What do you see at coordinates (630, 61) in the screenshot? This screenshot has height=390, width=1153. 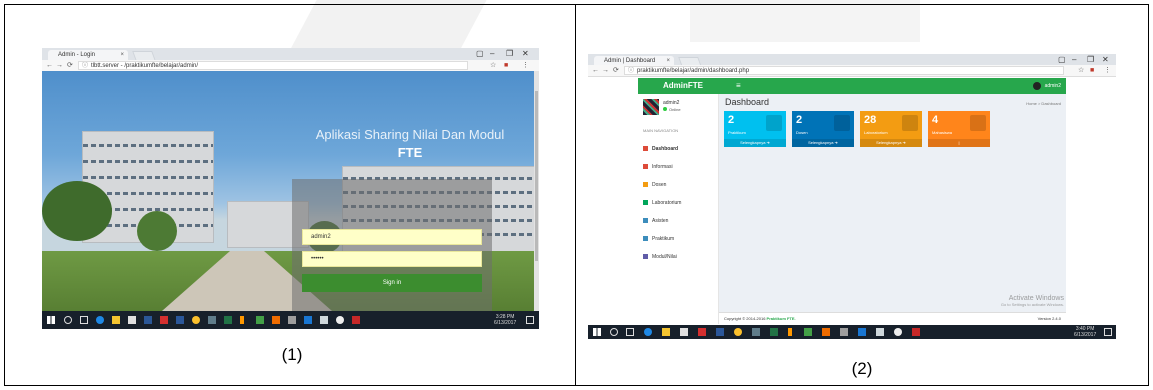 I see `browser-tab-title: Admin | Dashboard` at bounding box center [630, 61].